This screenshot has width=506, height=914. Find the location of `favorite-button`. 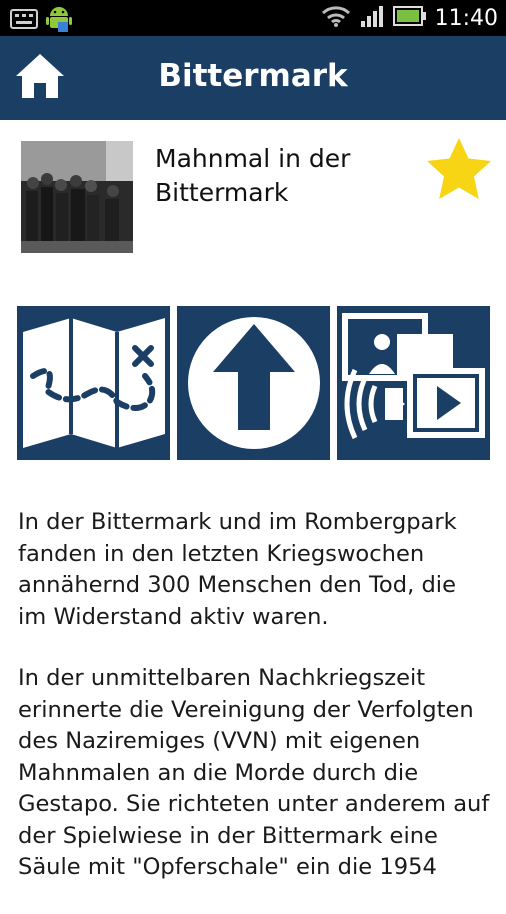

favorite-button is located at coordinates (459, 170).